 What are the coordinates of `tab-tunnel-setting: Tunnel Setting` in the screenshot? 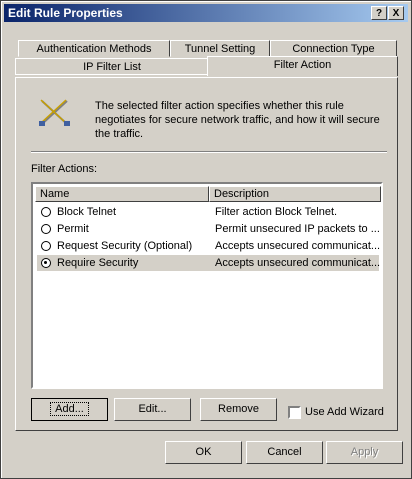 It's located at (220, 48).